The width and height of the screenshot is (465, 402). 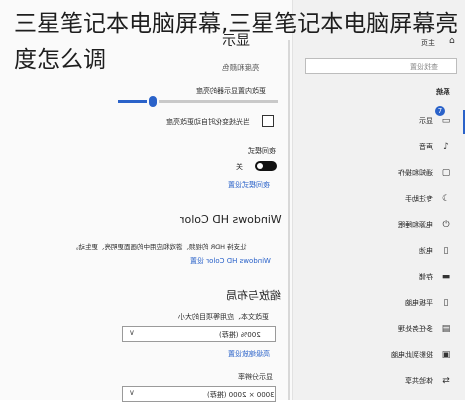 I want to click on tablet-icon: ▯, so click(x=446, y=303).